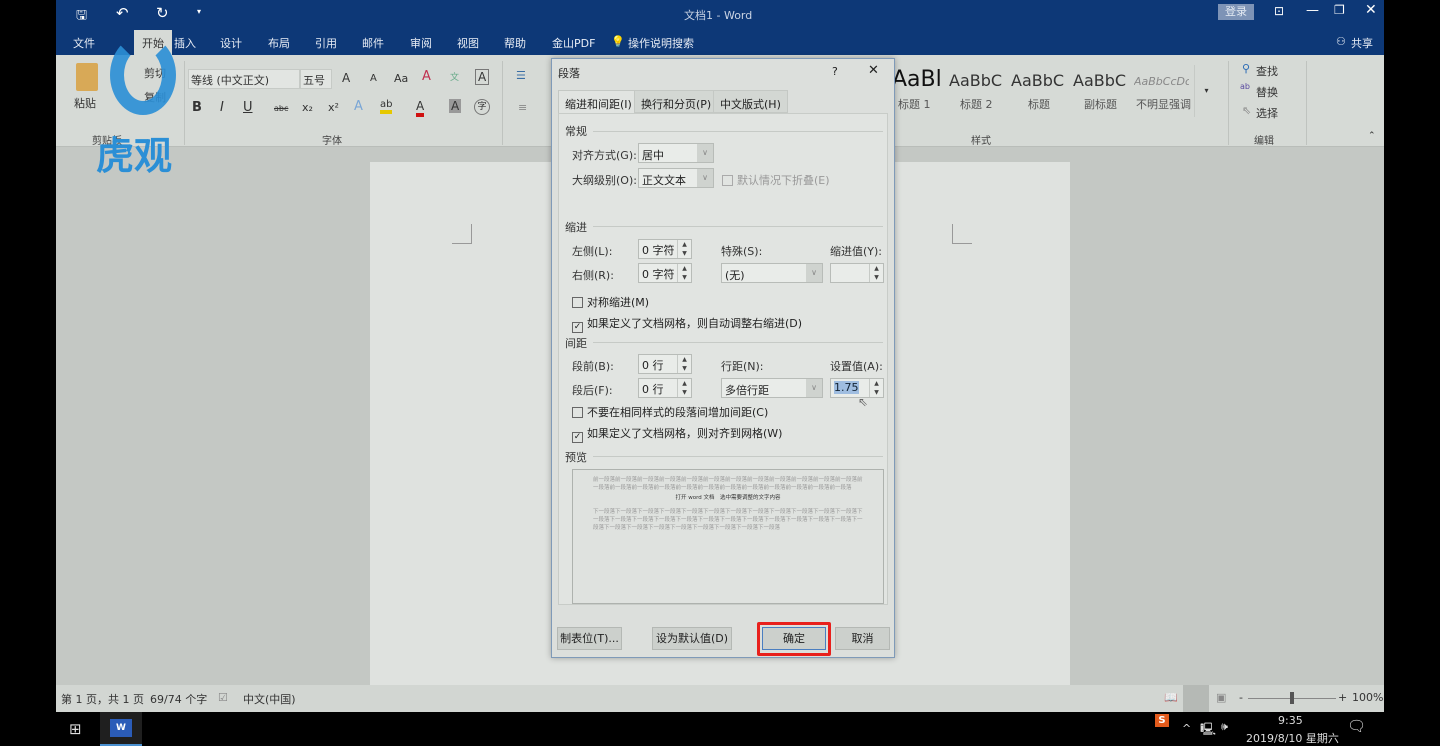 This screenshot has width=1440, height=746. I want to click on char-shading-icon: A, so click(455, 106).